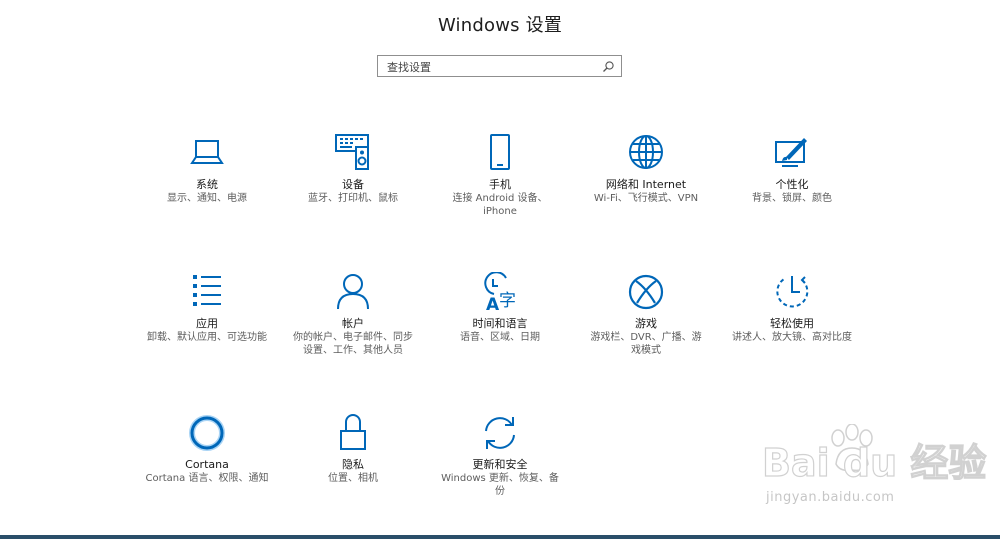  What do you see at coordinates (353, 198) in the screenshot?
I see `tile-desc: 蓝牙、打印机、鼠标` at bounding box center [353, 198].